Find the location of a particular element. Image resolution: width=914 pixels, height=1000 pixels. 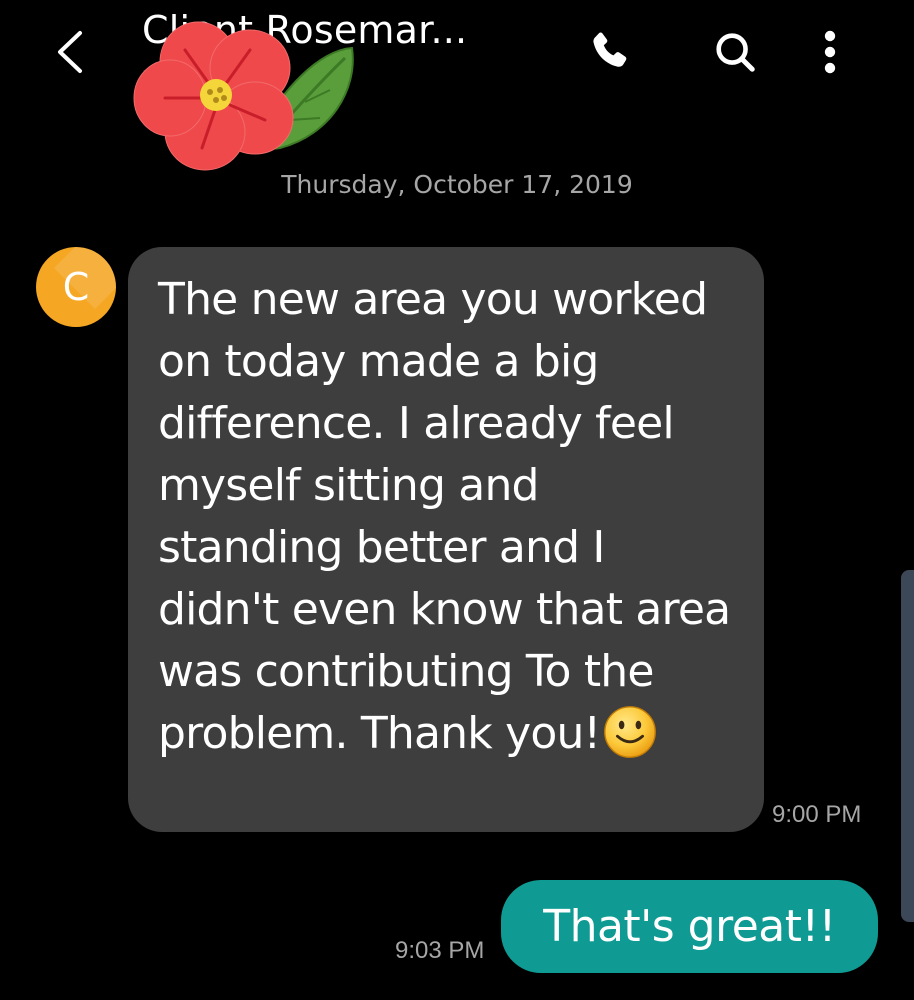

outgoing-message-text: That's great!! is located at coordinates (689, 926).